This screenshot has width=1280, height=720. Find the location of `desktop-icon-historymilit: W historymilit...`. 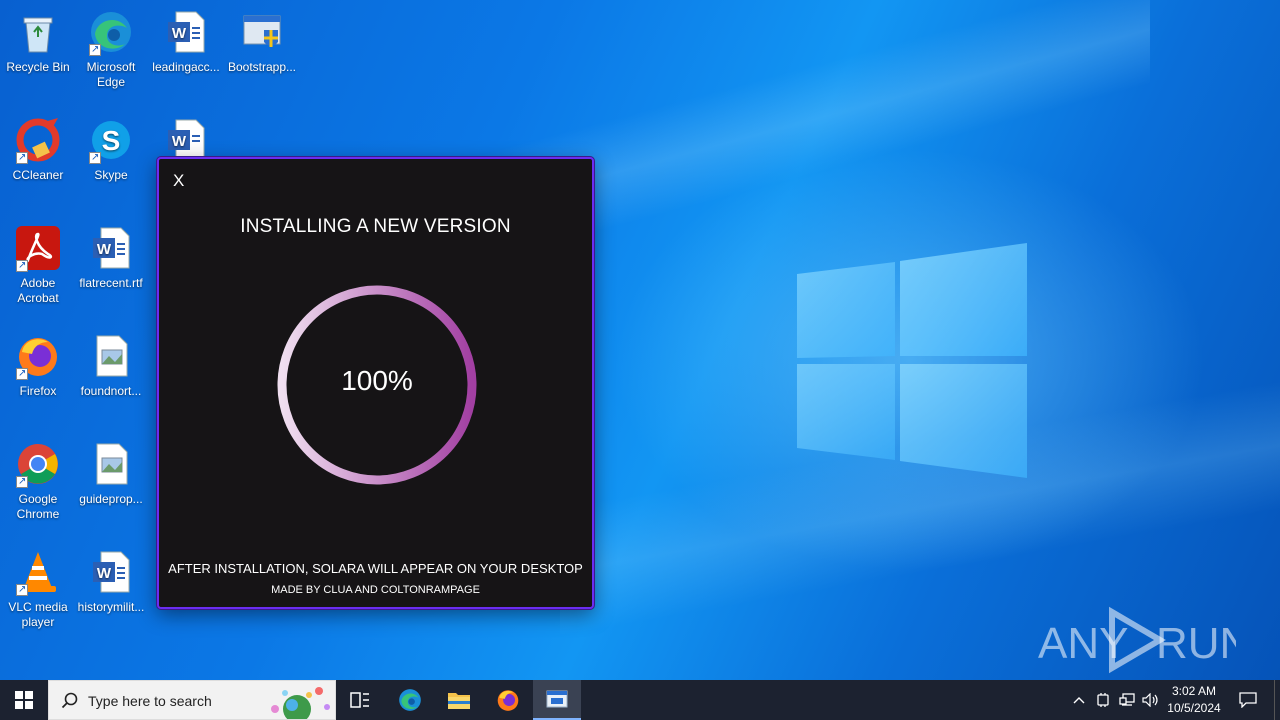

desktop-icon-historymilit: W historymilit... is located at coordinates (111, 581).